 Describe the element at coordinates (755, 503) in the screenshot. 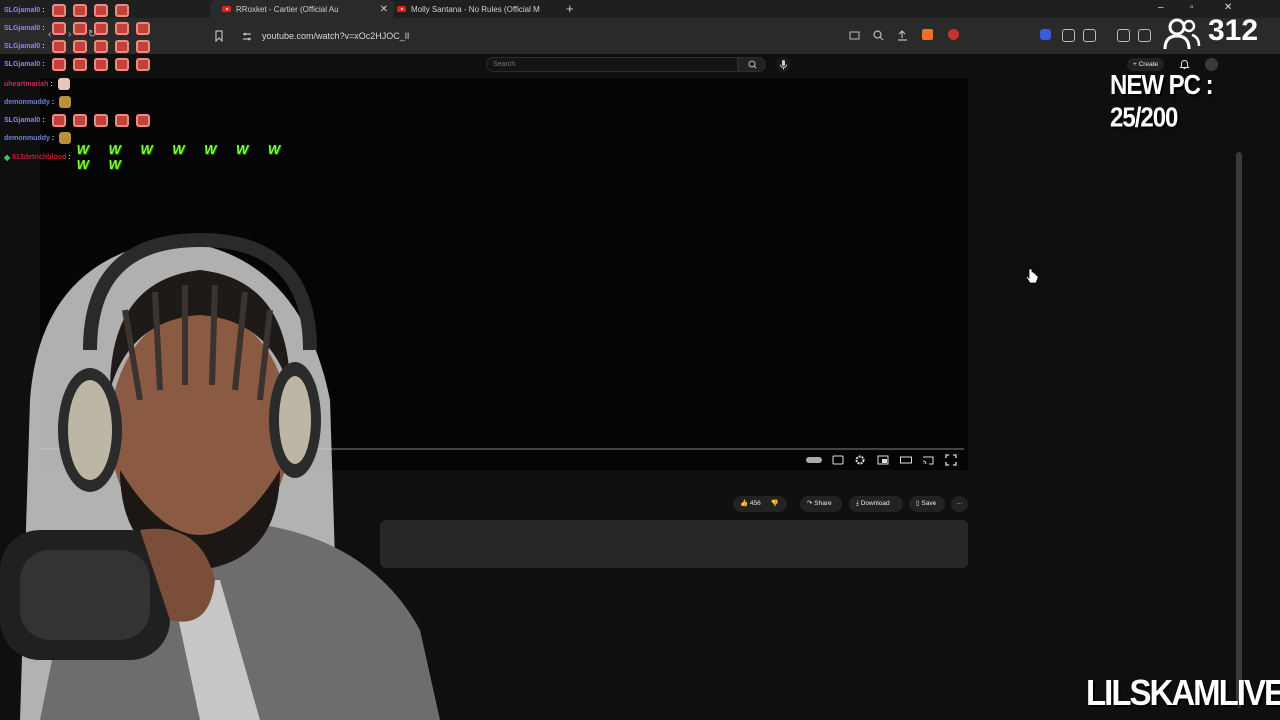

I see `like-count: 456` at that location.